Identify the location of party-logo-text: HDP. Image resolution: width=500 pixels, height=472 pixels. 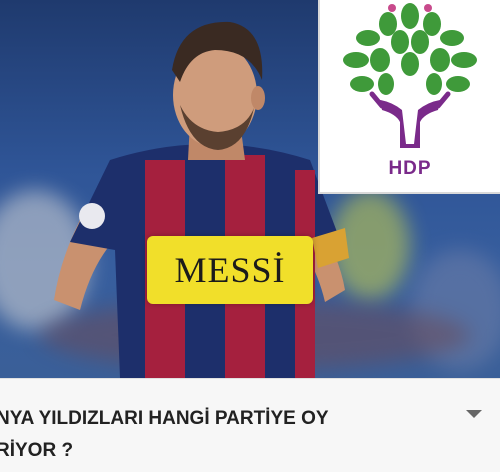
(410, 168).